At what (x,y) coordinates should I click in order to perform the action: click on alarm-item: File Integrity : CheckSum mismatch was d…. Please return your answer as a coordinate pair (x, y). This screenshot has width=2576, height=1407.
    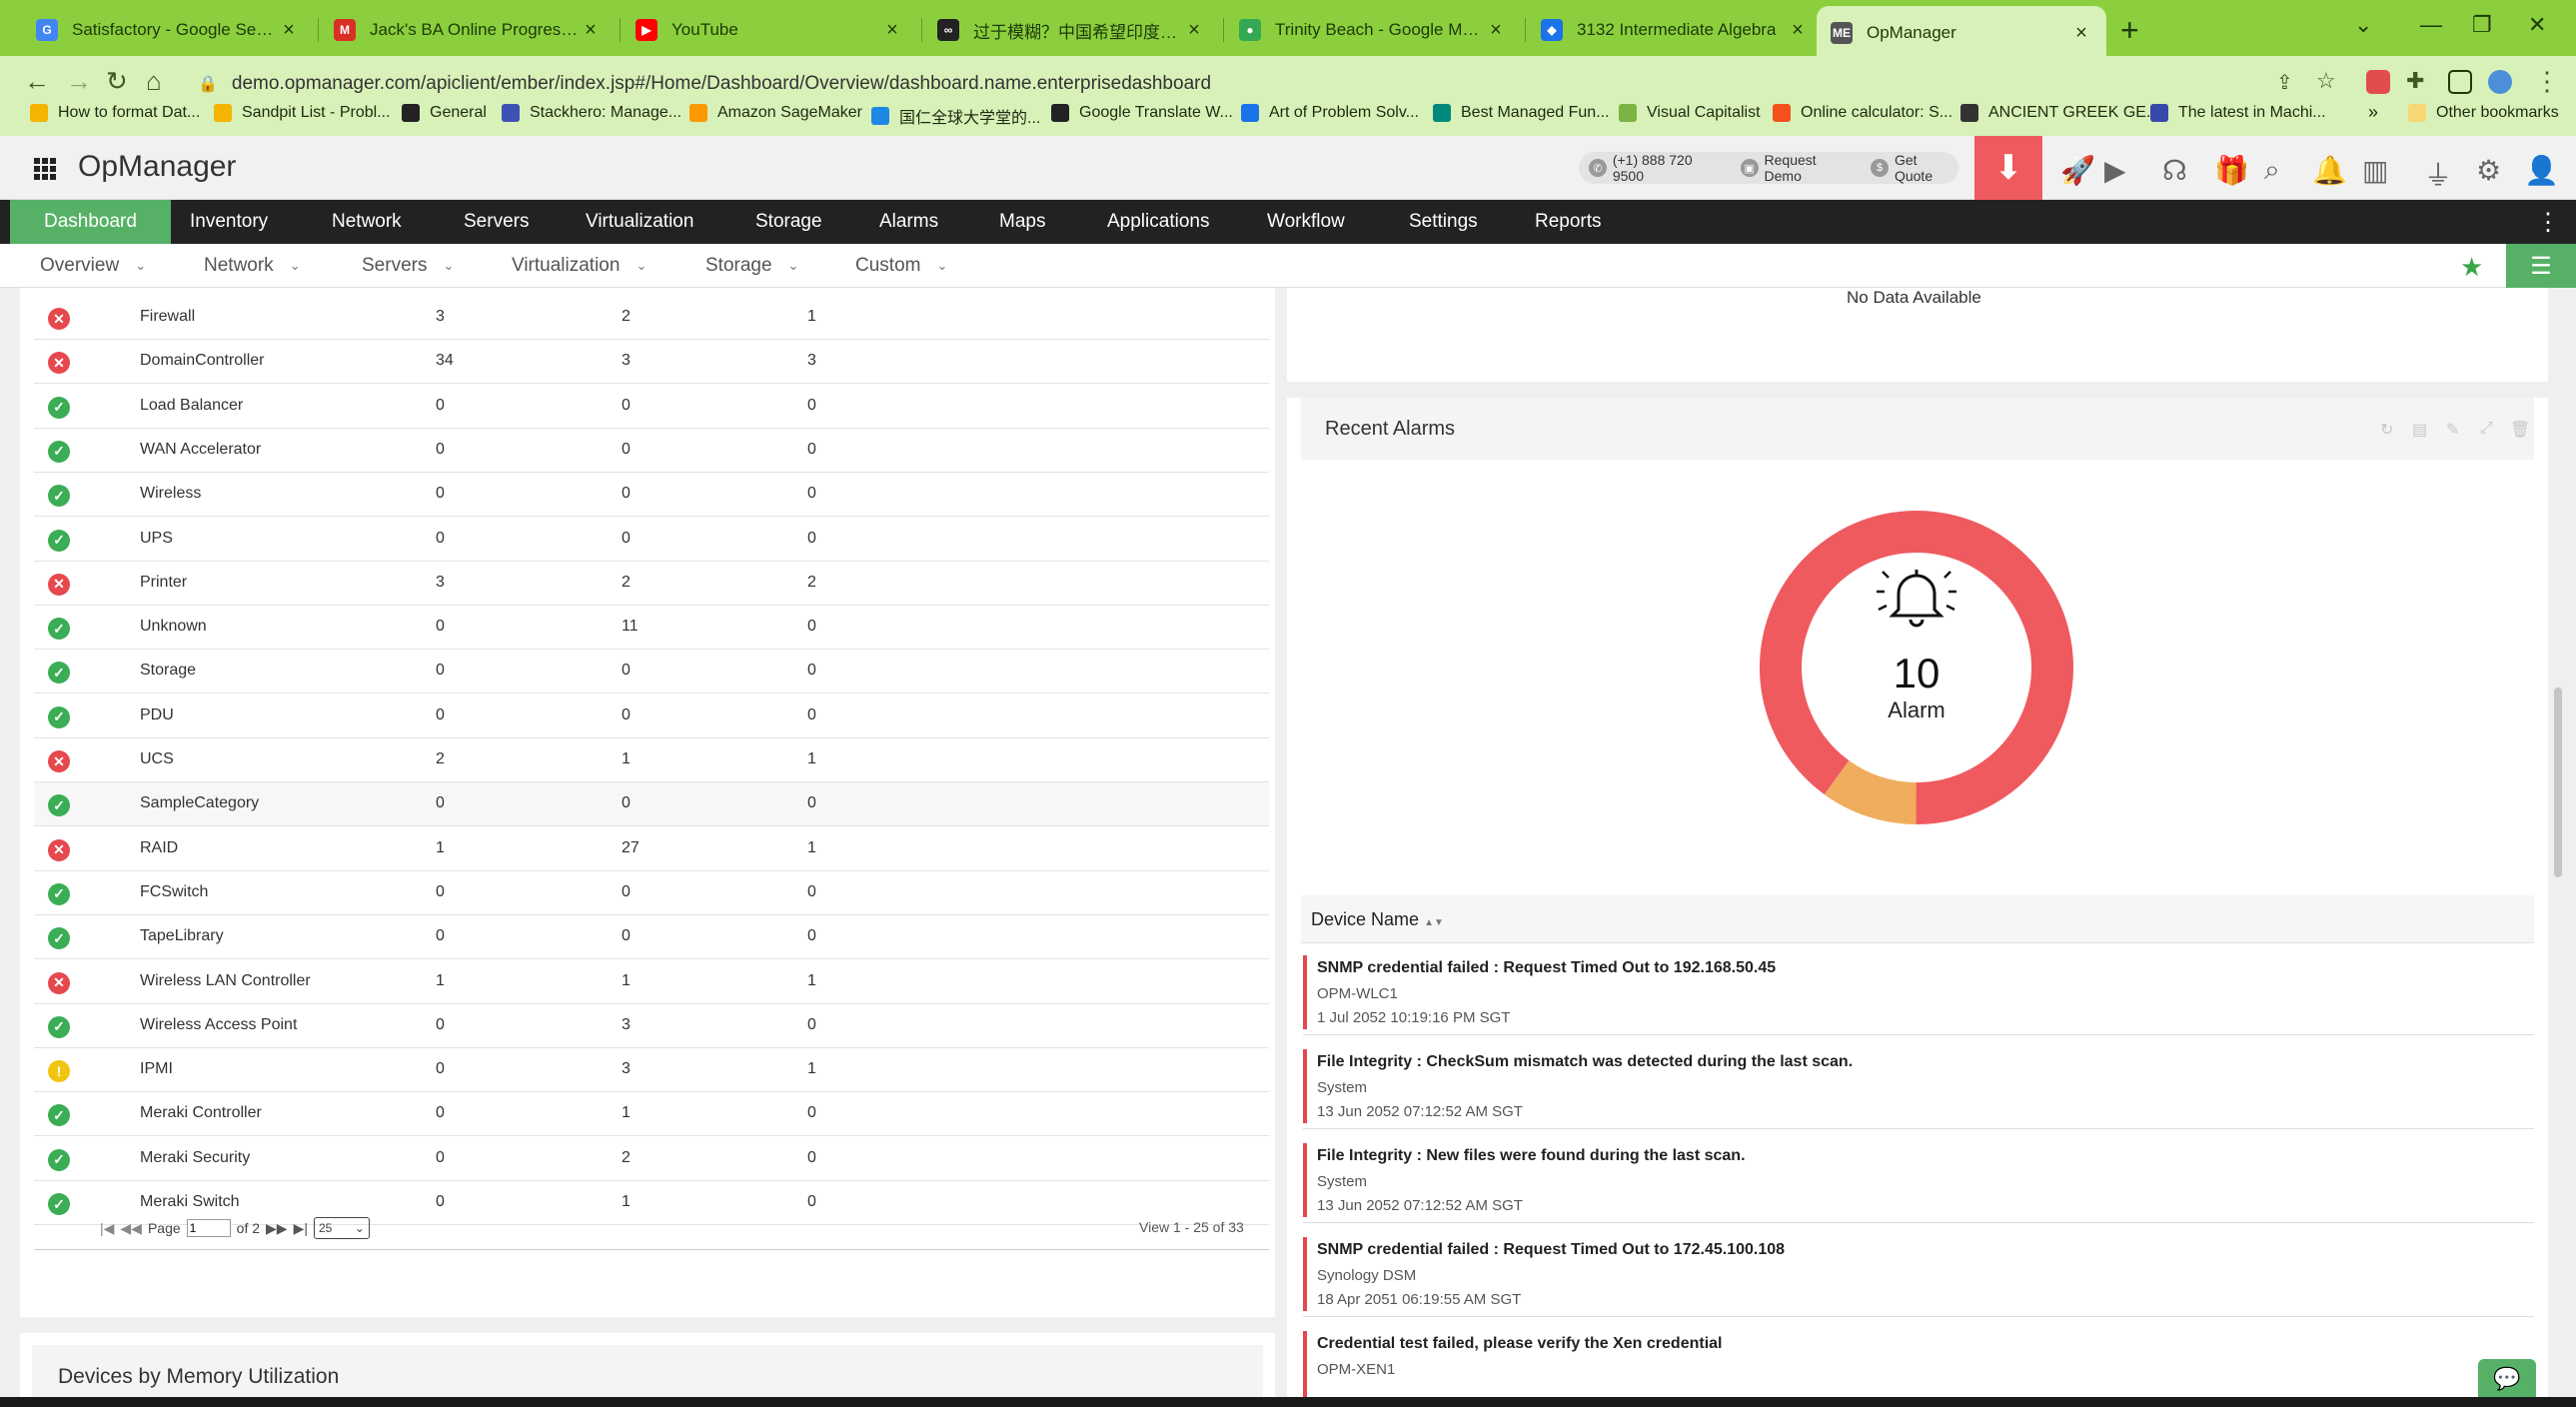
    Looking at the image, I should click on (1918, 1084).